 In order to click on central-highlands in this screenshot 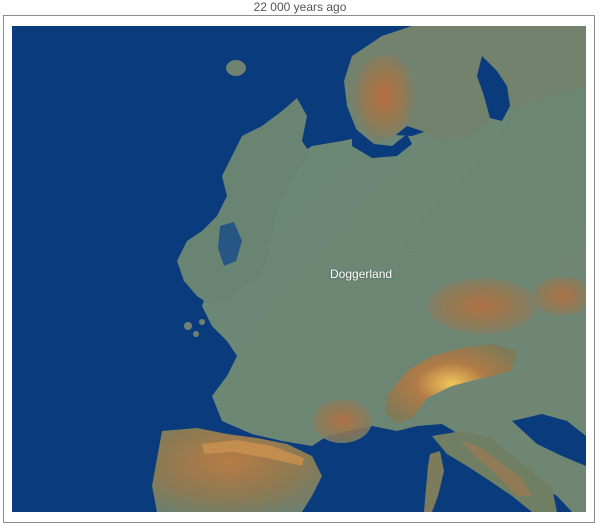, I will do `click(482, 306)`.